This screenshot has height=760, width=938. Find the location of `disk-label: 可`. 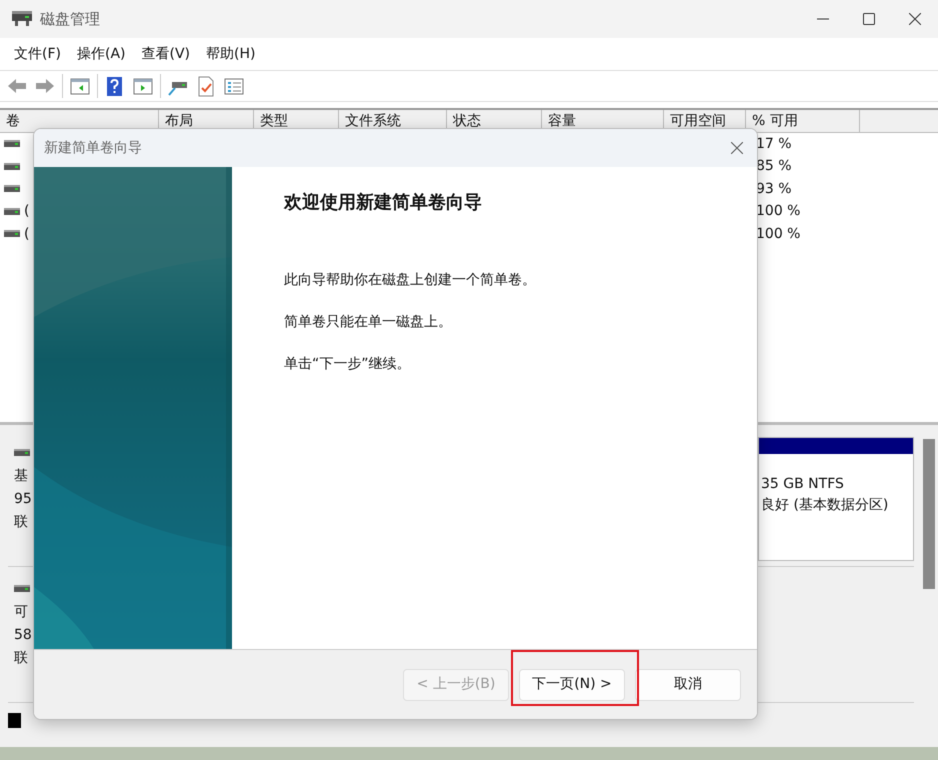

disk-label: 可 is located at coordinates (21, 612).